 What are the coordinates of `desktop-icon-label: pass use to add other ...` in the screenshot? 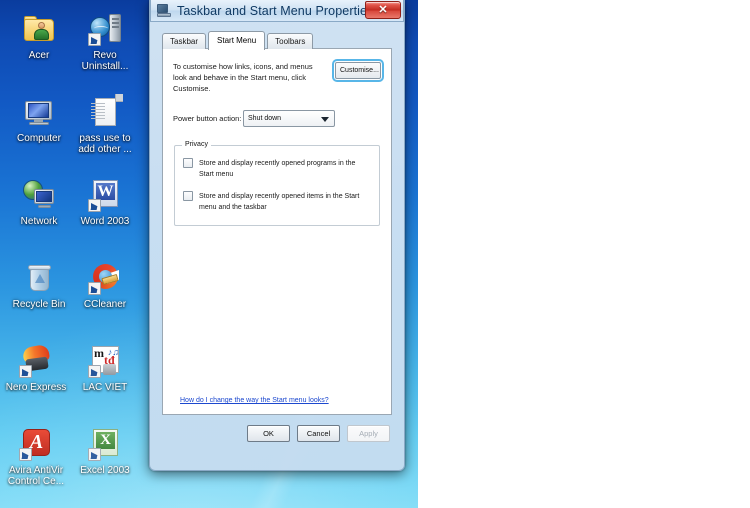 It's located at (105, 144).